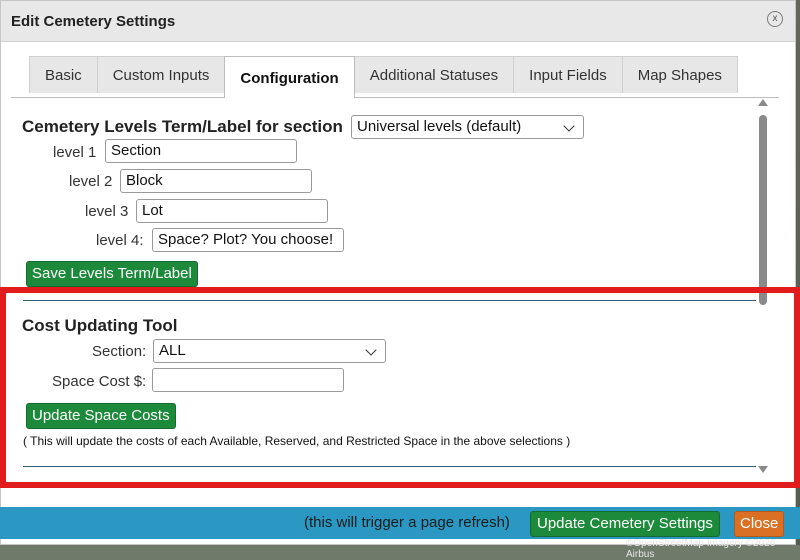 This screenshot has height=560, width=800. Describe the element at coordinates (701, 549) in the screenshot. I see `map-copyright: ©OpenStreetMap Imagery ©2026 Airbus` at that location.